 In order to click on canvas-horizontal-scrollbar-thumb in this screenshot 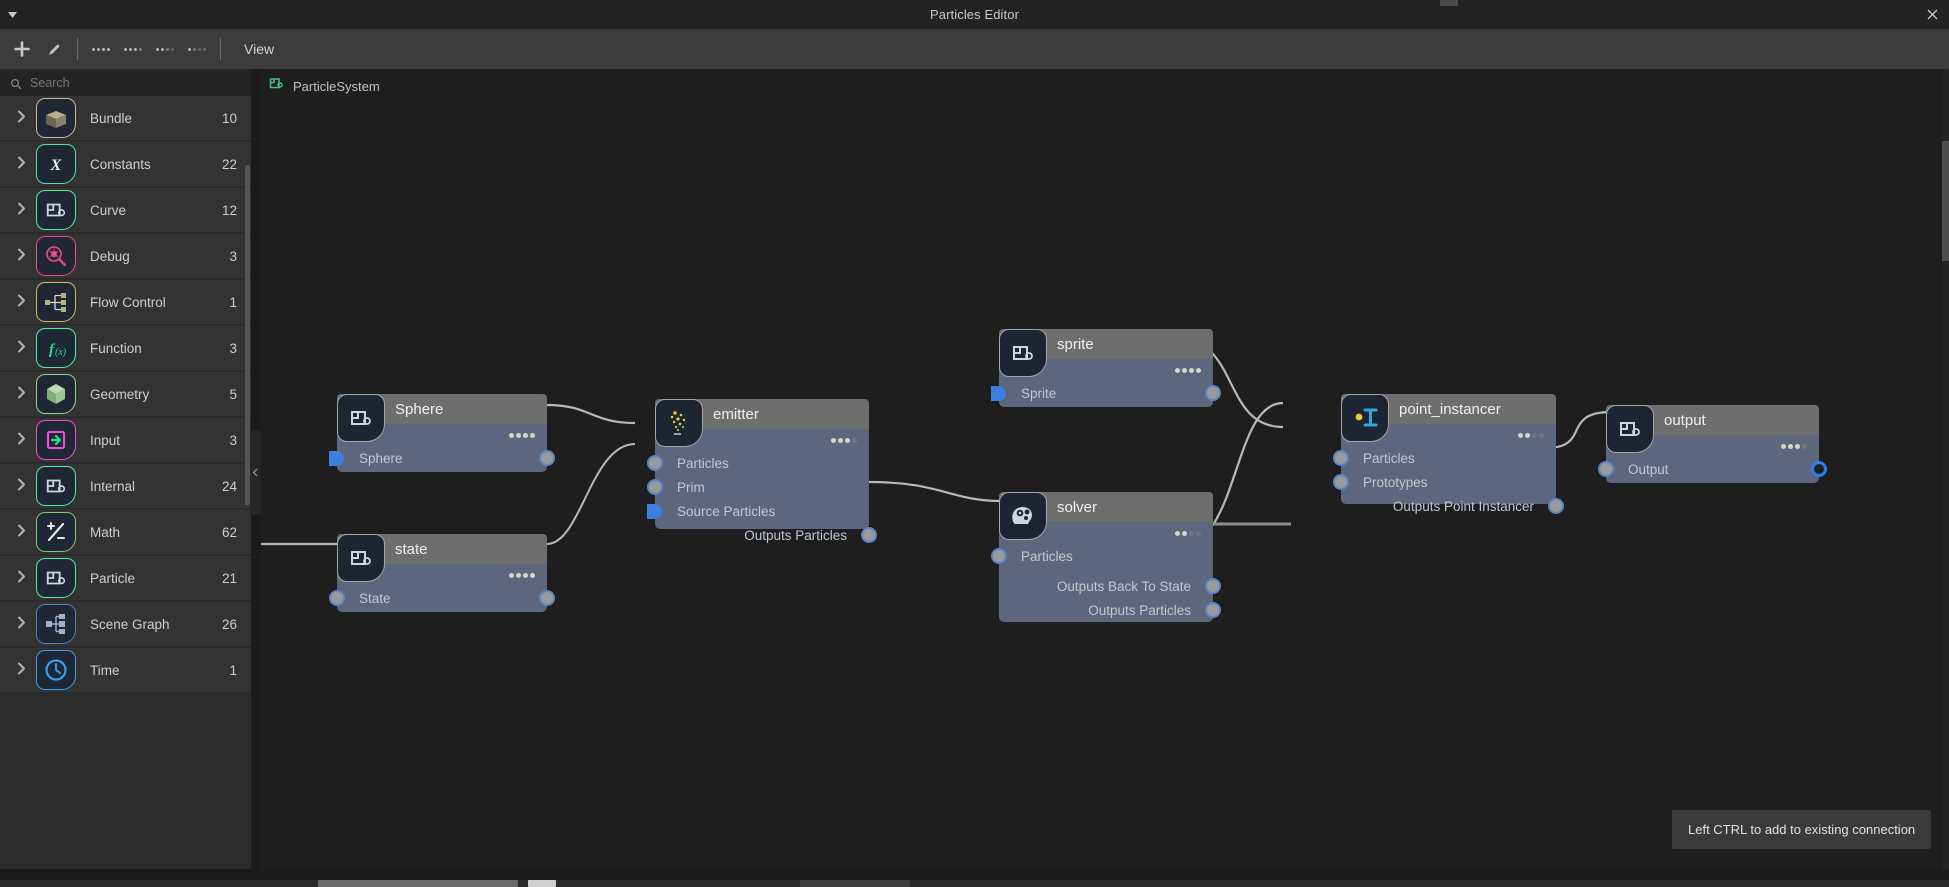, I will do `click(418, 883)`.